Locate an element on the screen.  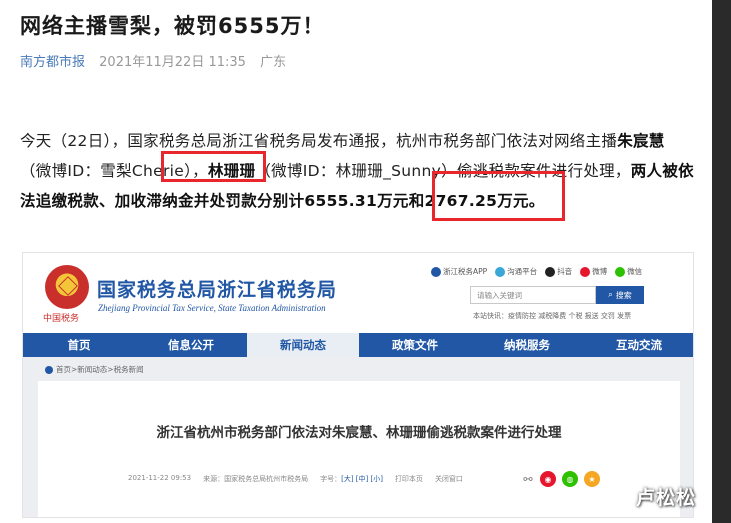
site-main-nav: 首页 信息公开 新闻动态 政策文件 纳税服务 互动交流 is located at coordinates (358, 345).